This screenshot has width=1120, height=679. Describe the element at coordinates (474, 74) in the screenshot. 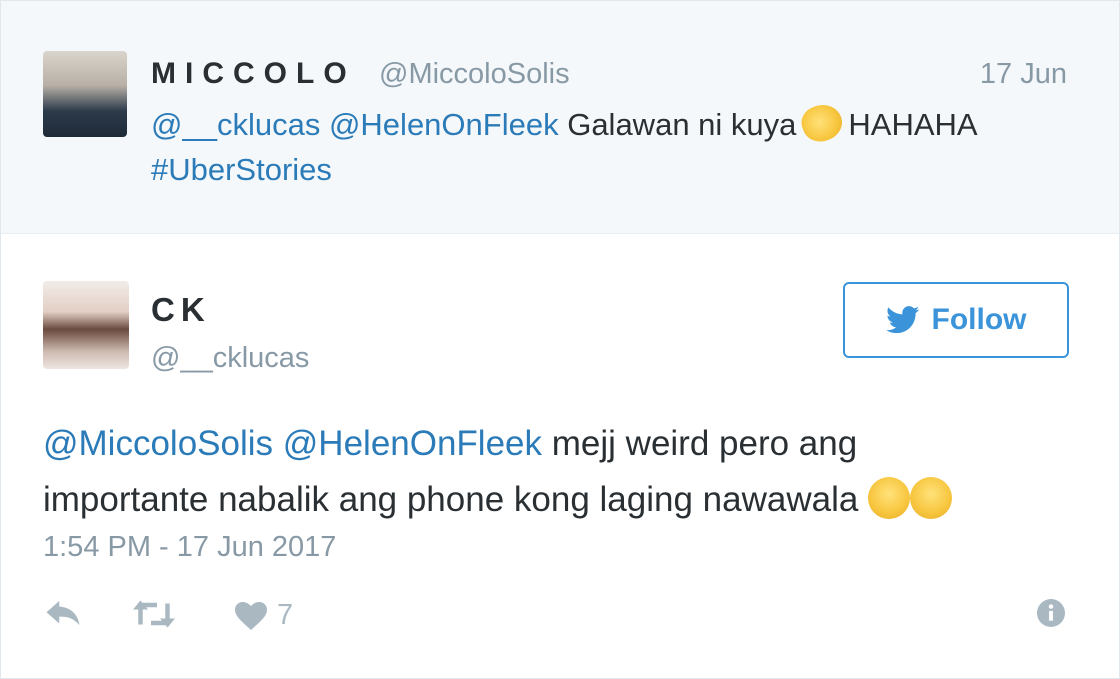

I see `user-handle: @MiccoloSolis` at that location.